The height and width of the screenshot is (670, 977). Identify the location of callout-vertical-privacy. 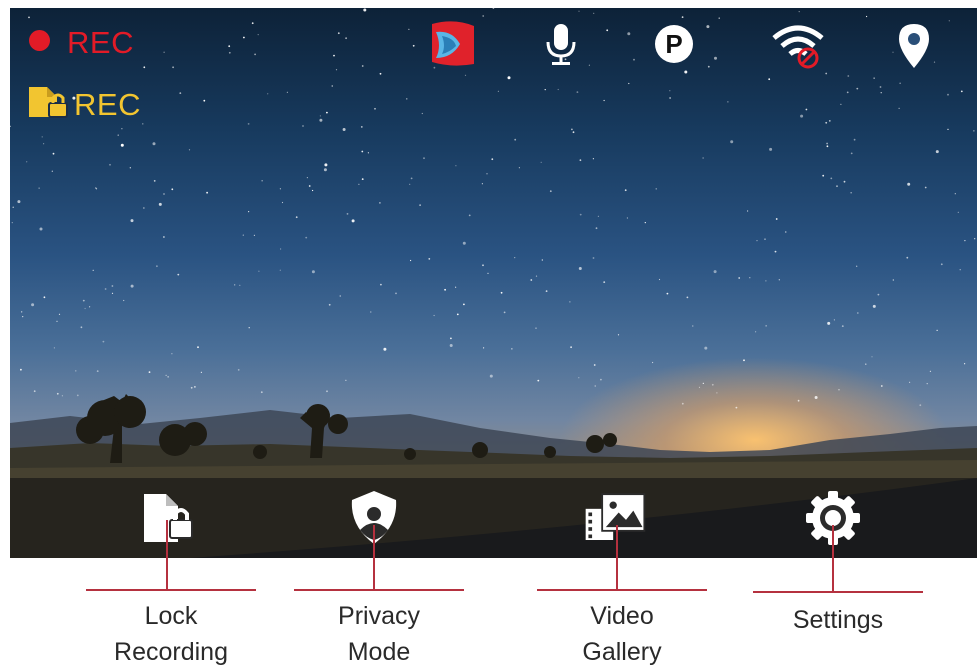
(374, 557).